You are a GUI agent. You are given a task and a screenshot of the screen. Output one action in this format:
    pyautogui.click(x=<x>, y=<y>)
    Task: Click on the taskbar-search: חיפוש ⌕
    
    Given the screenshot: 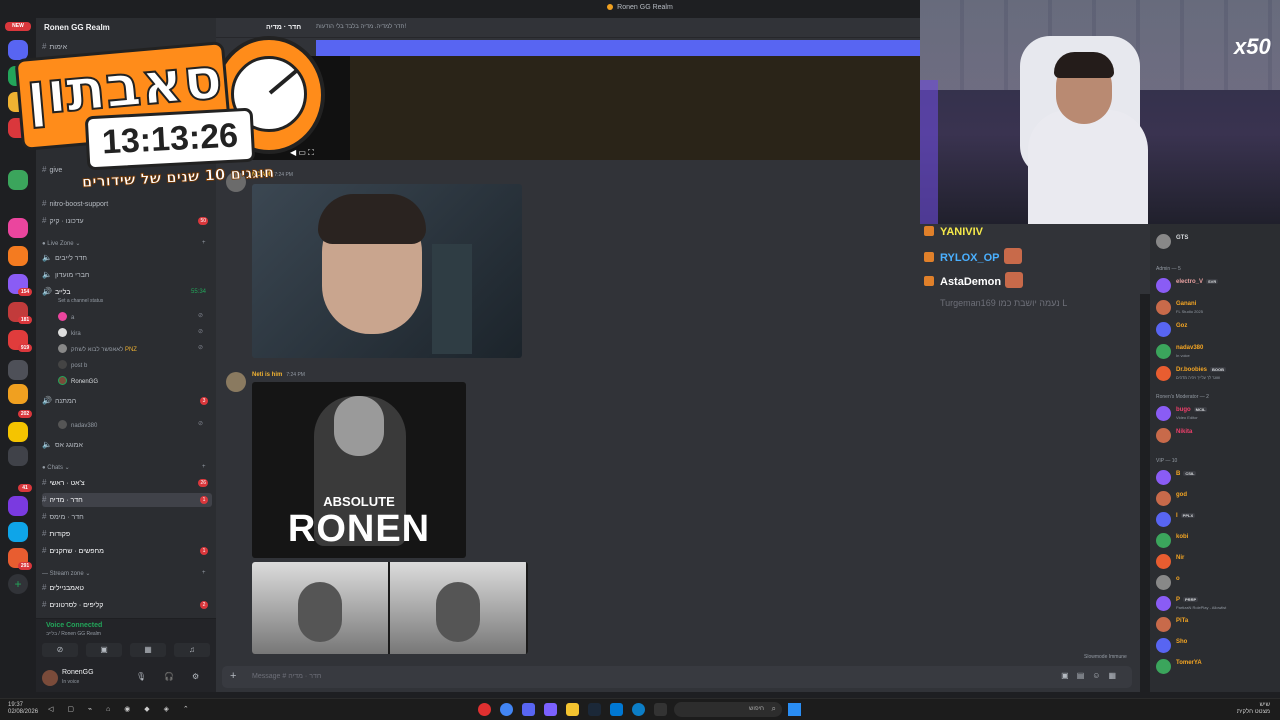 What is the action you would take?
    pyautogui.click(x=728, y=709)
    